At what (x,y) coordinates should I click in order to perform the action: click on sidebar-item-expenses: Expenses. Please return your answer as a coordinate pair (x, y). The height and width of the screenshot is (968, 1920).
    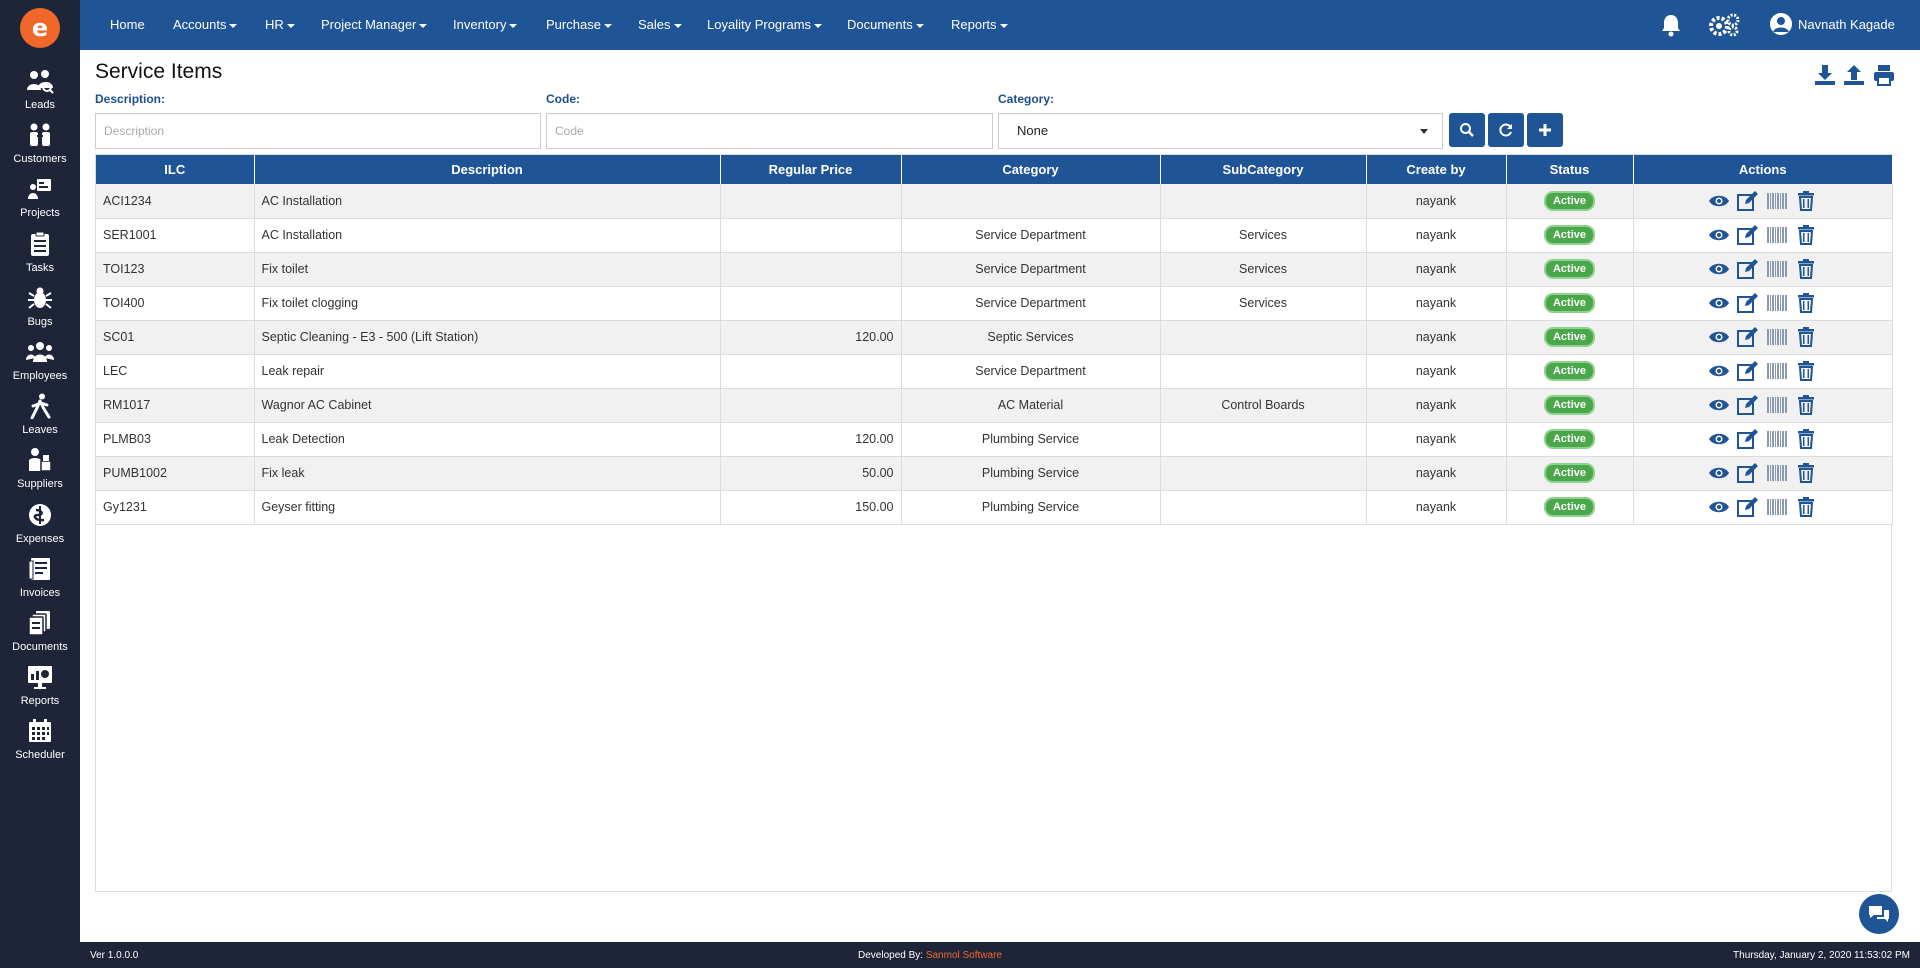
    Looking at the image, I should click on (40, 528).